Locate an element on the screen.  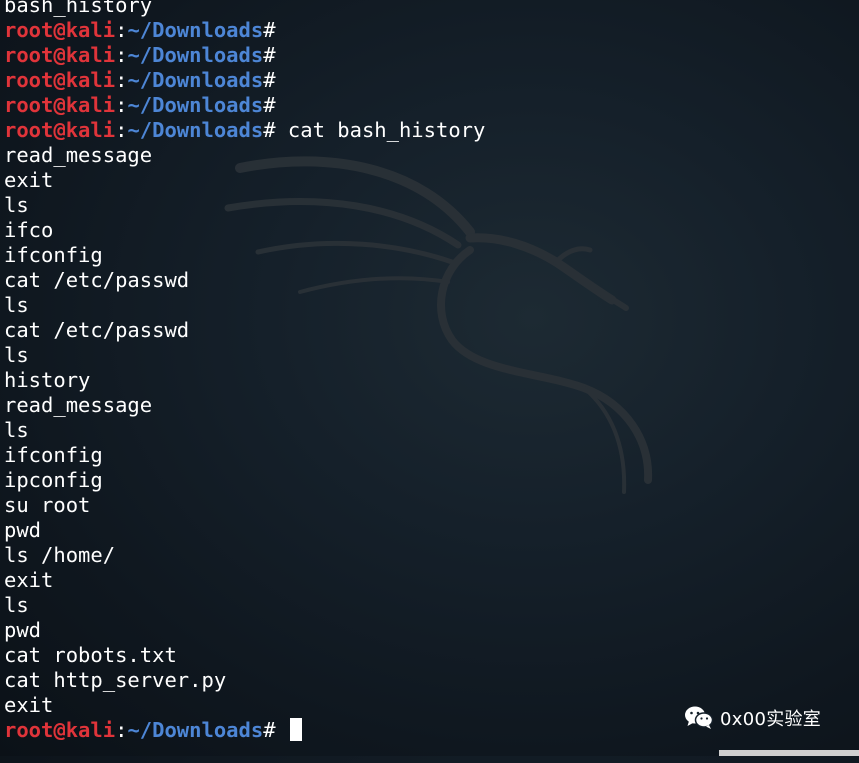
text-cursor is located at coordinates (295, 729).